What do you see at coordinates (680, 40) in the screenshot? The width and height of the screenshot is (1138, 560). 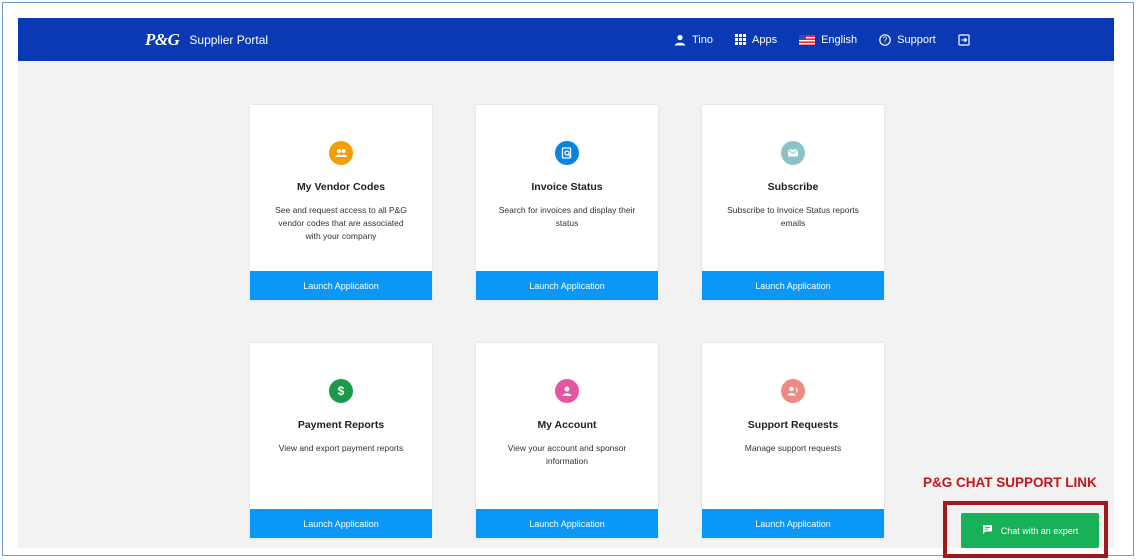 I see `user-icon` at bounding box center [680, 40].